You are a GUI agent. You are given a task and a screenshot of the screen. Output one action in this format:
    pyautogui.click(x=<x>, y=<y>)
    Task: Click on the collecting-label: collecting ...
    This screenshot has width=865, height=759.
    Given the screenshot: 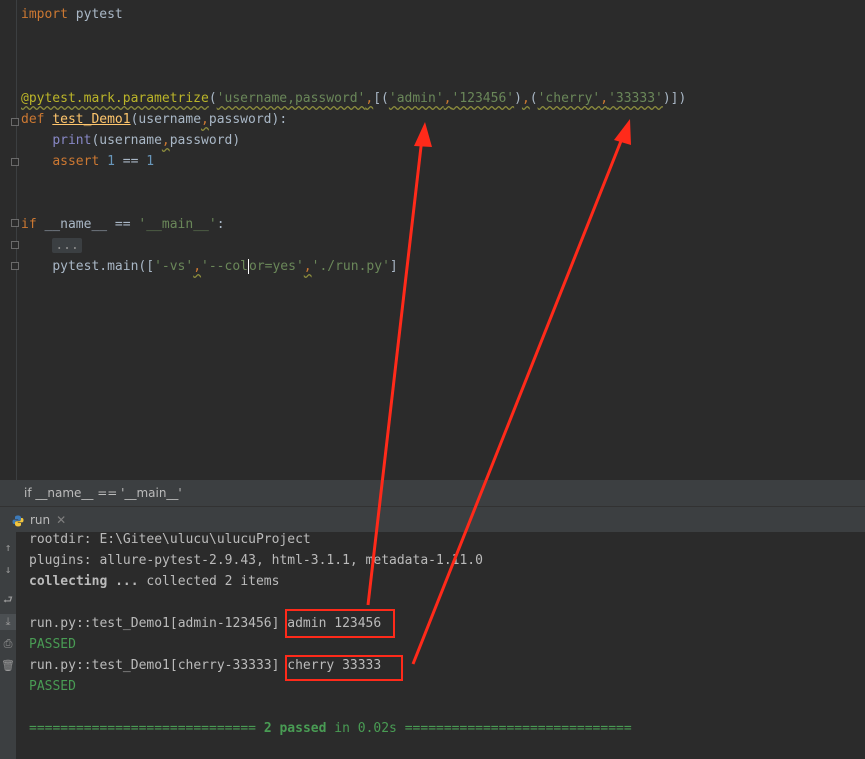 What is the action you would take?
    pyautogui.click(x=84, y=581)
    